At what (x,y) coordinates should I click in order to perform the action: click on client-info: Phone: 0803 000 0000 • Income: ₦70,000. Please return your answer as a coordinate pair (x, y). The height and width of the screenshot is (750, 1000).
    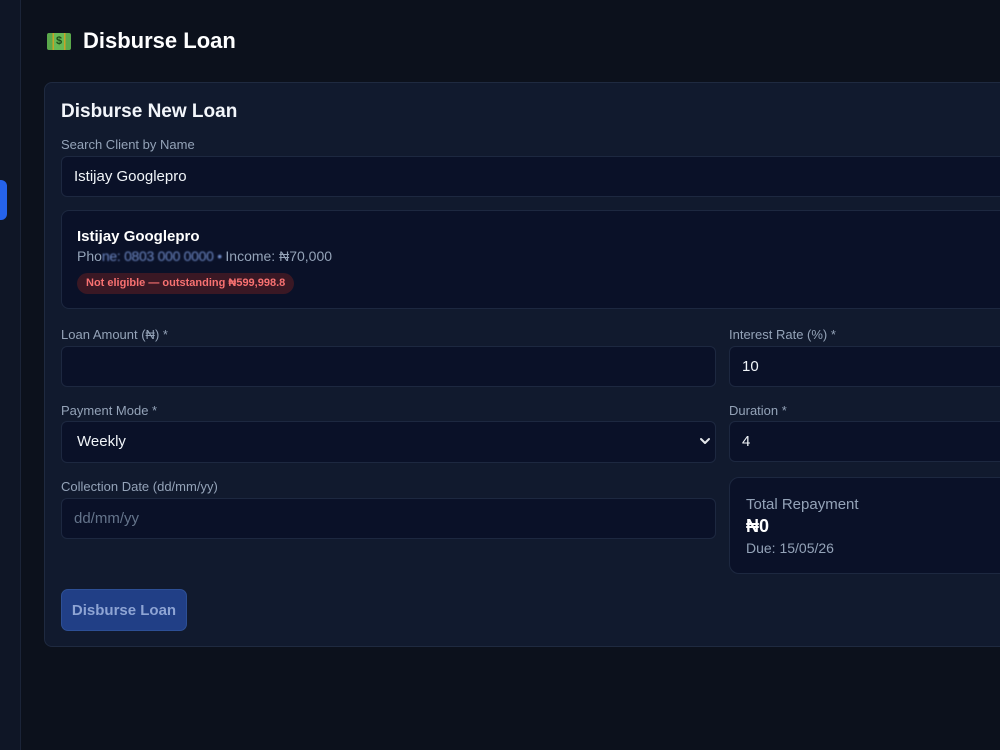
    Looking at the image, I should click on (204, 256).